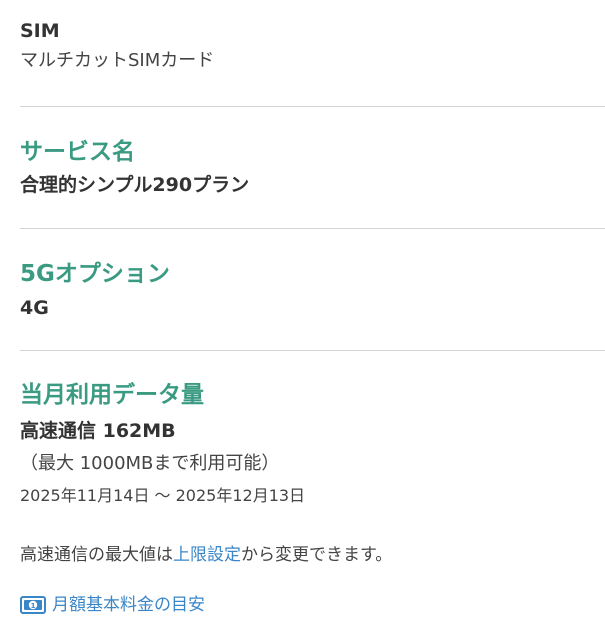 This screenshot has width=605, height=636. Describe the element at coordinates (40, 31) in the screenshot. I see `sim-label: SIM` at that location.